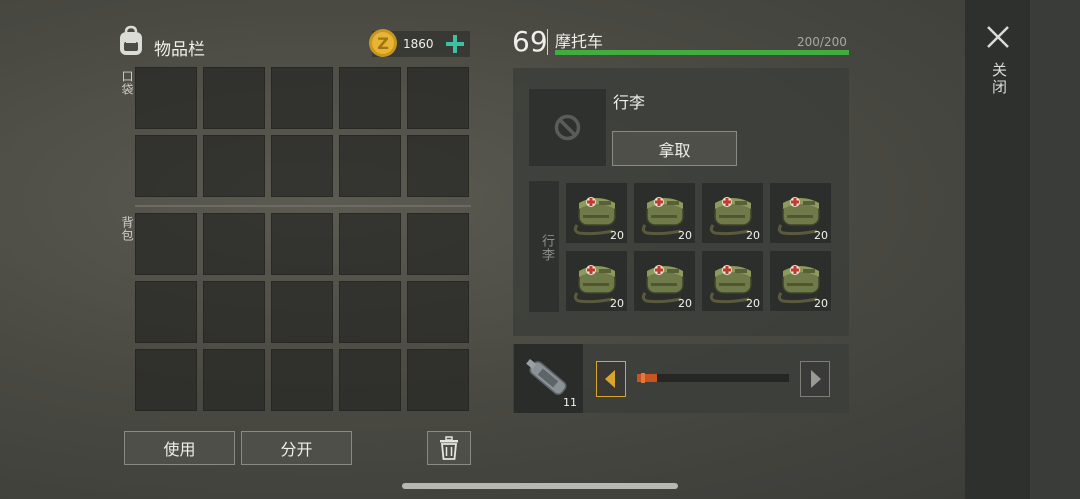 This screenshot has width=1080, height=499. What do you see at coordinates (570, 402) in the screenshot?
I see `fuel-count: 11` at bounding box center [570, 402].